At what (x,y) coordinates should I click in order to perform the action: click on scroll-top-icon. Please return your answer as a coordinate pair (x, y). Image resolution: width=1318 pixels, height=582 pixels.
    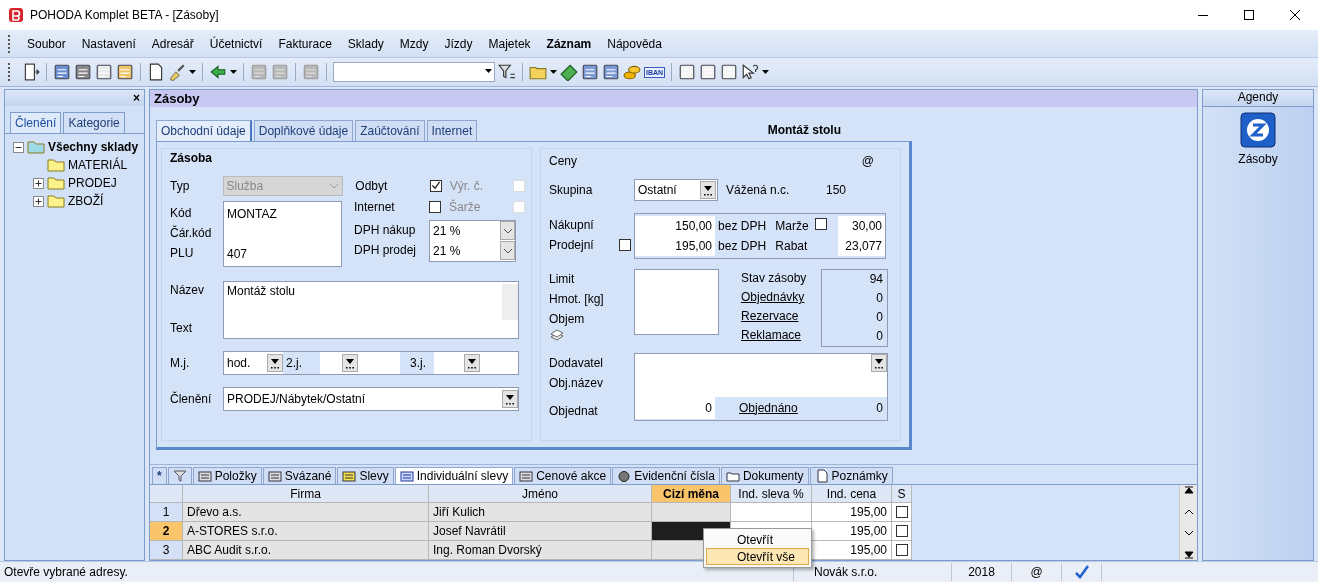
    Looking at the image, I should click on (1188, 490).